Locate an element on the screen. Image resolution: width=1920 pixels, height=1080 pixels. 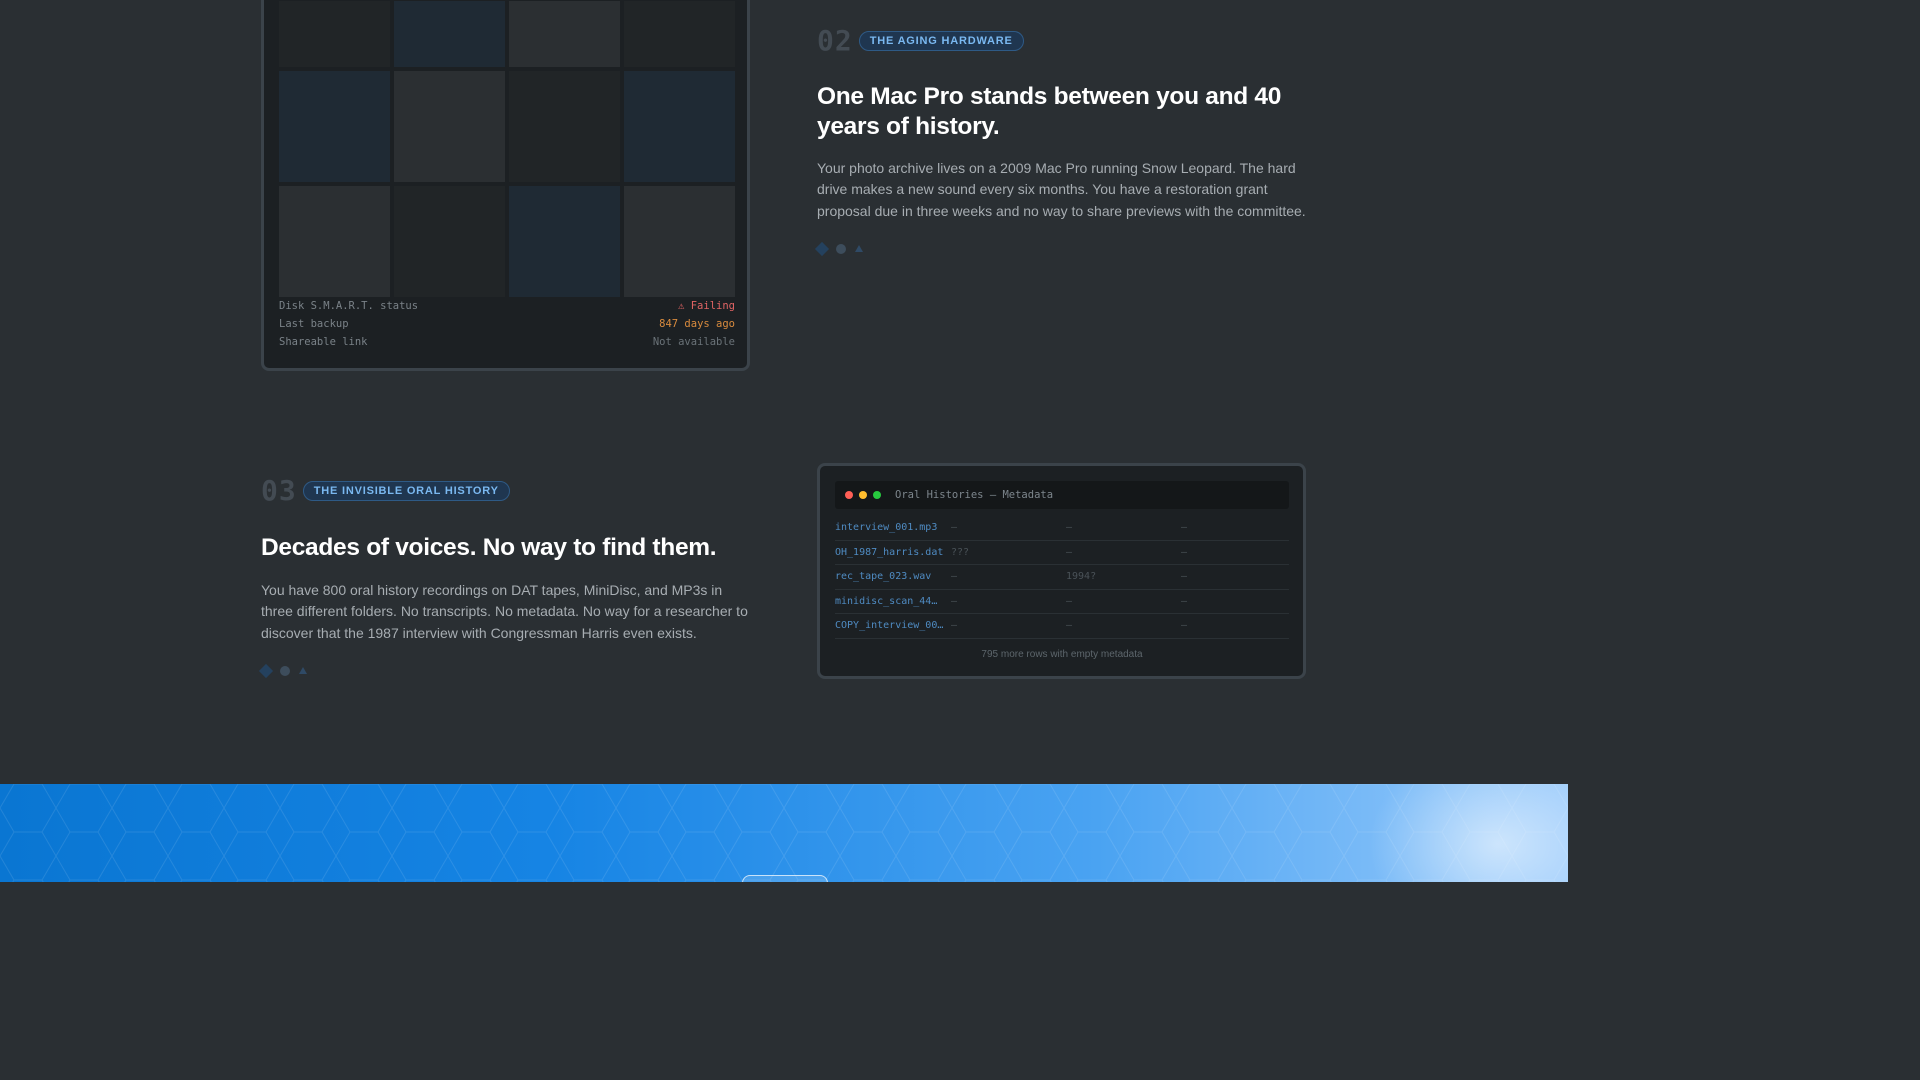
close-window-icon is located at coordinates (849, 495).